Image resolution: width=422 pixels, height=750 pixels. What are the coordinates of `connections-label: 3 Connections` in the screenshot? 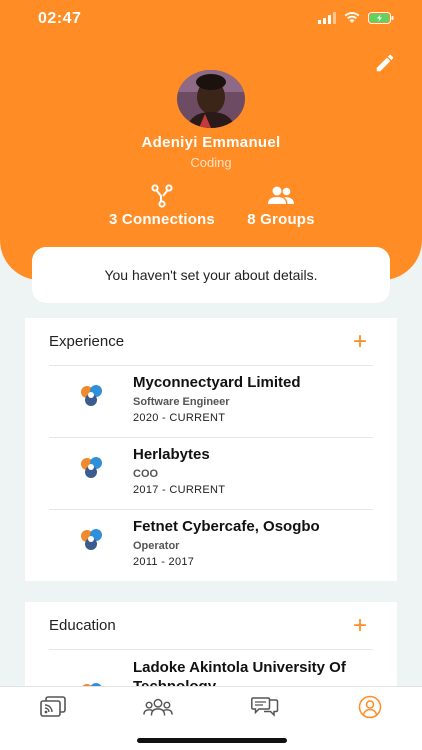 It's located at (162, 219).